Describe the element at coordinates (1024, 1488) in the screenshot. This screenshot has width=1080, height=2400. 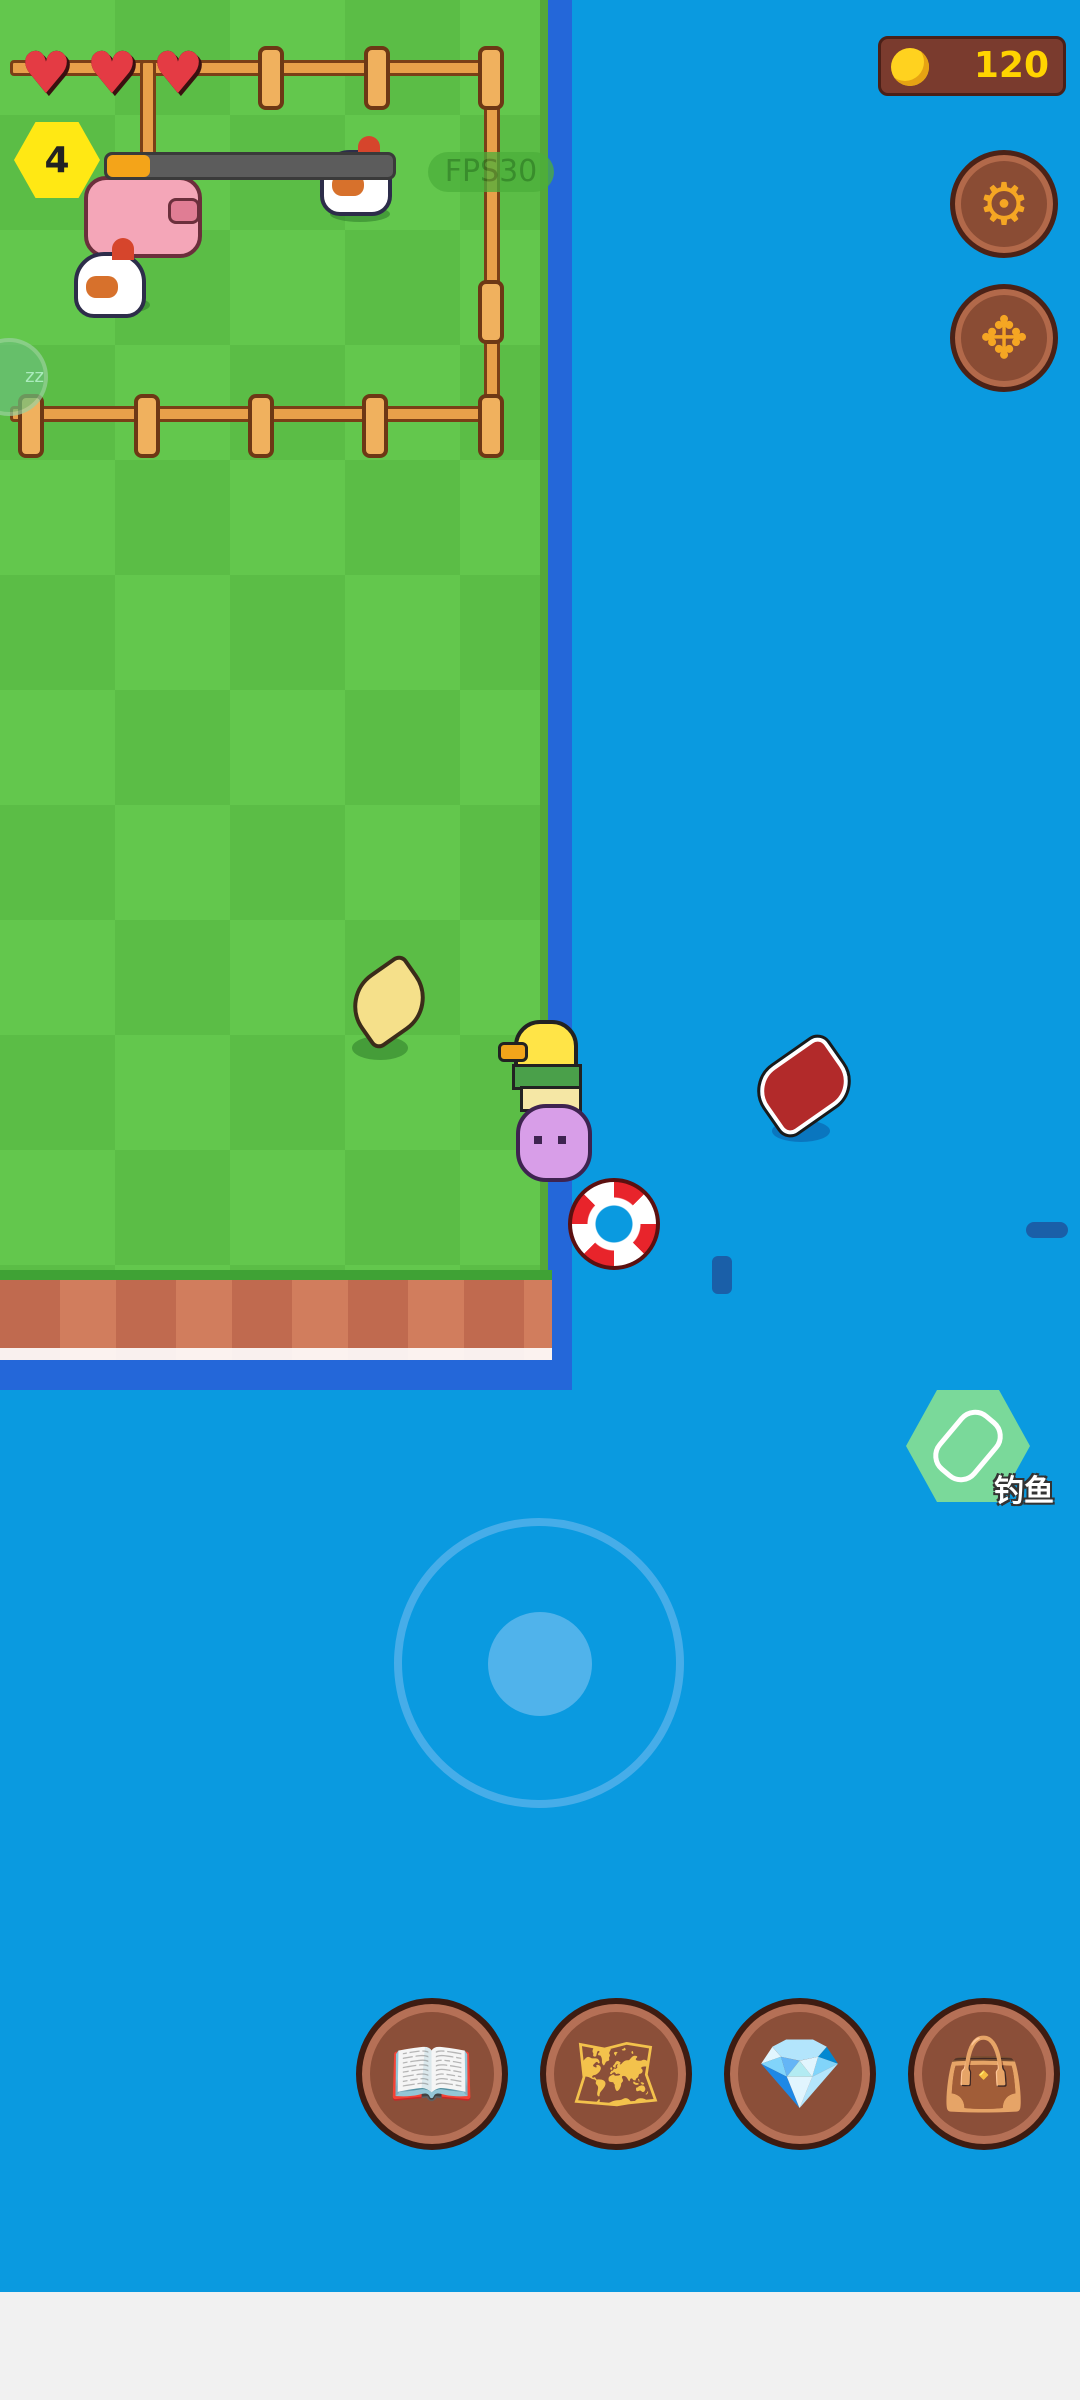
I see `fishing-label: 钓鱼` at that location.